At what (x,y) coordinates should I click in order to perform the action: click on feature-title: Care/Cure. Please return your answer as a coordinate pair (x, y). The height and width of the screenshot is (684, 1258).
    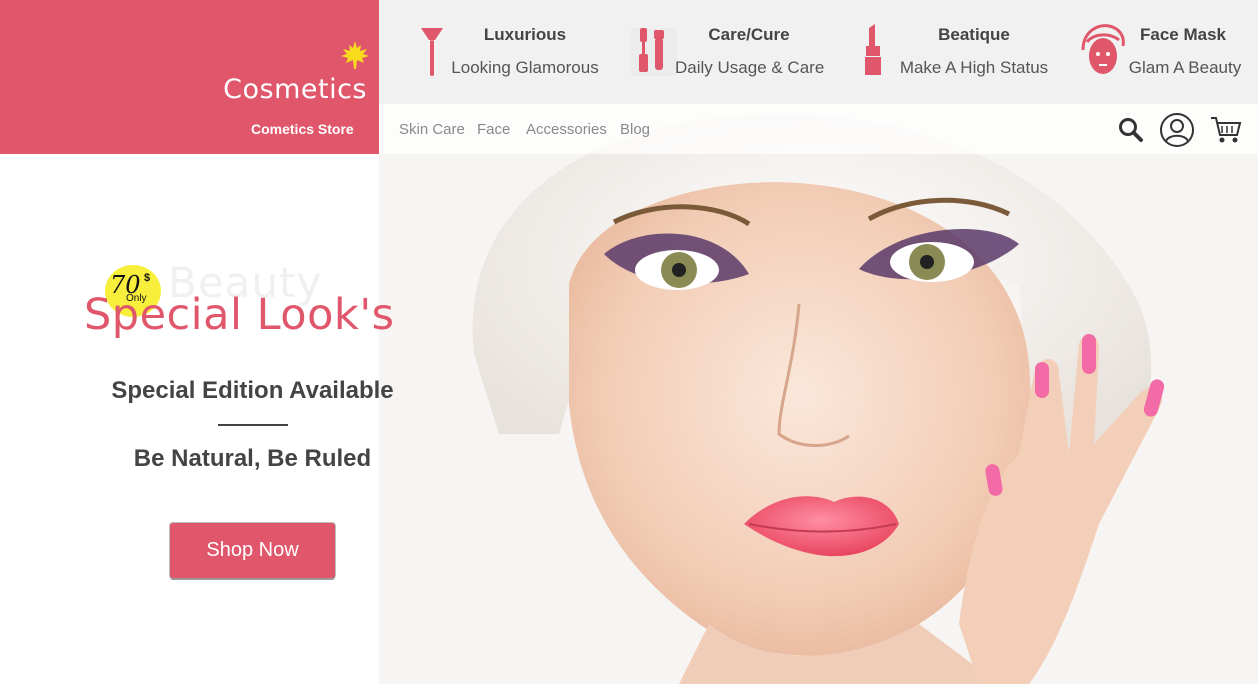
    Looking at the image, I should click on (749, 34).